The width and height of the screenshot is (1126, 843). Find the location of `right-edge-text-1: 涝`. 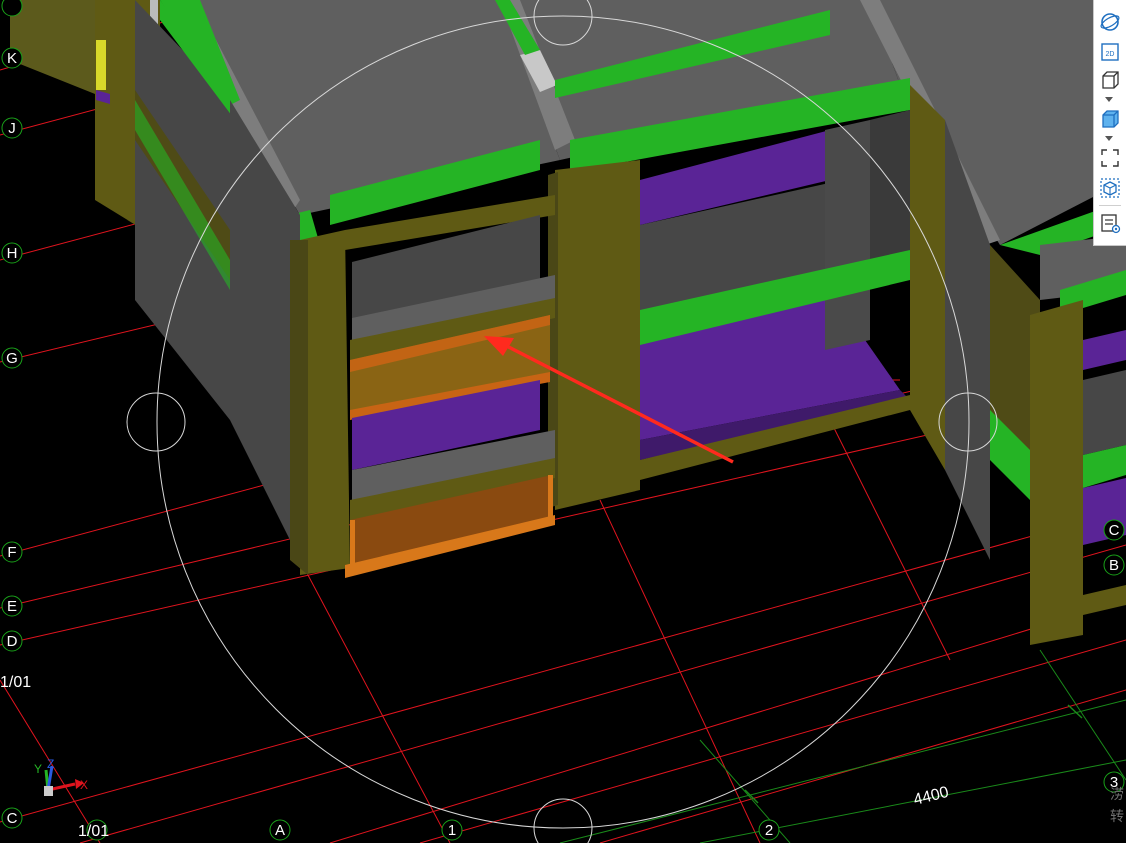

right-edge-text-1: 涝 is located at coordinates (1117, 795).